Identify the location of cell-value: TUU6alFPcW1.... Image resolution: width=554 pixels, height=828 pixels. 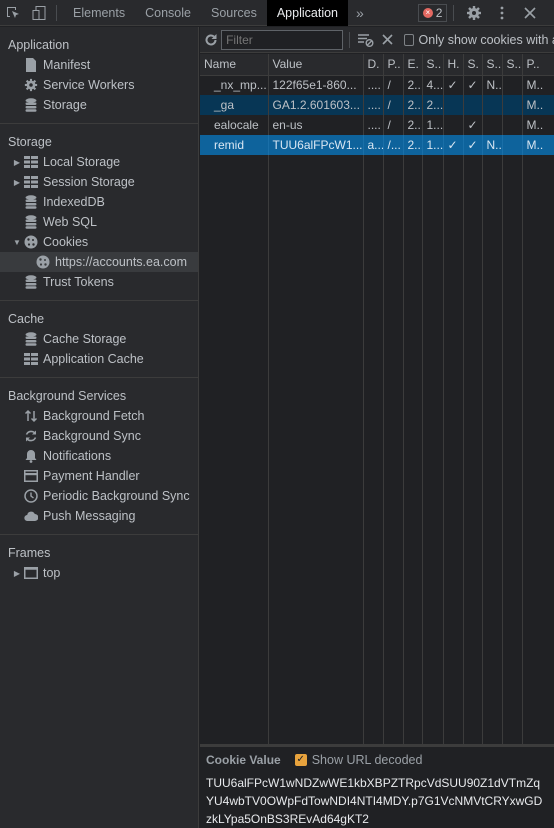
(316, 145).